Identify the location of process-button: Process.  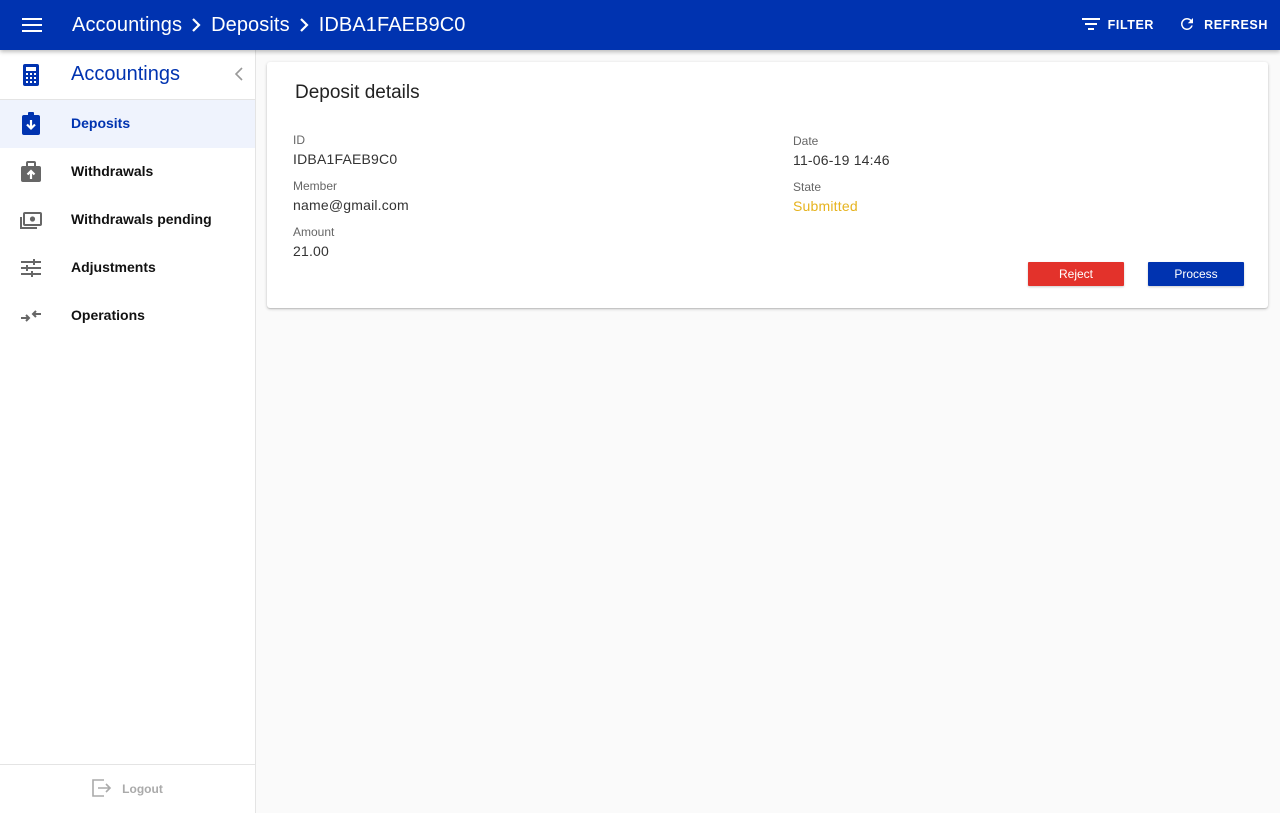
(1196, 274).